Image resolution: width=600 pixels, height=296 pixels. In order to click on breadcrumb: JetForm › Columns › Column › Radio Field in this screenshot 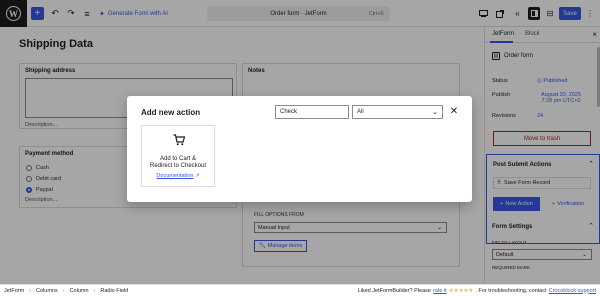, I will do `click(66, 291)`.